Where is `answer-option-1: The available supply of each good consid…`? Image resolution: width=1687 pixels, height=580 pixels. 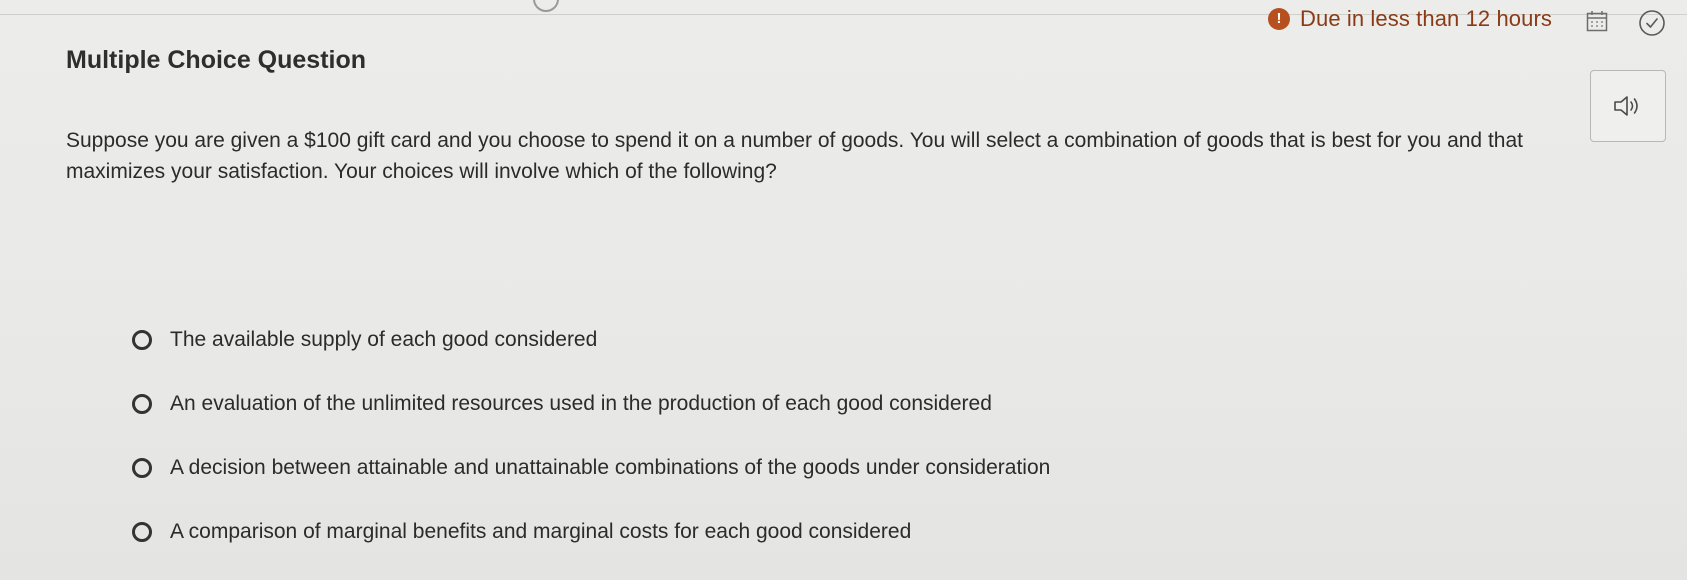
answer-option-1: The available supply of each good consid… is located at coordinates (591, 340).